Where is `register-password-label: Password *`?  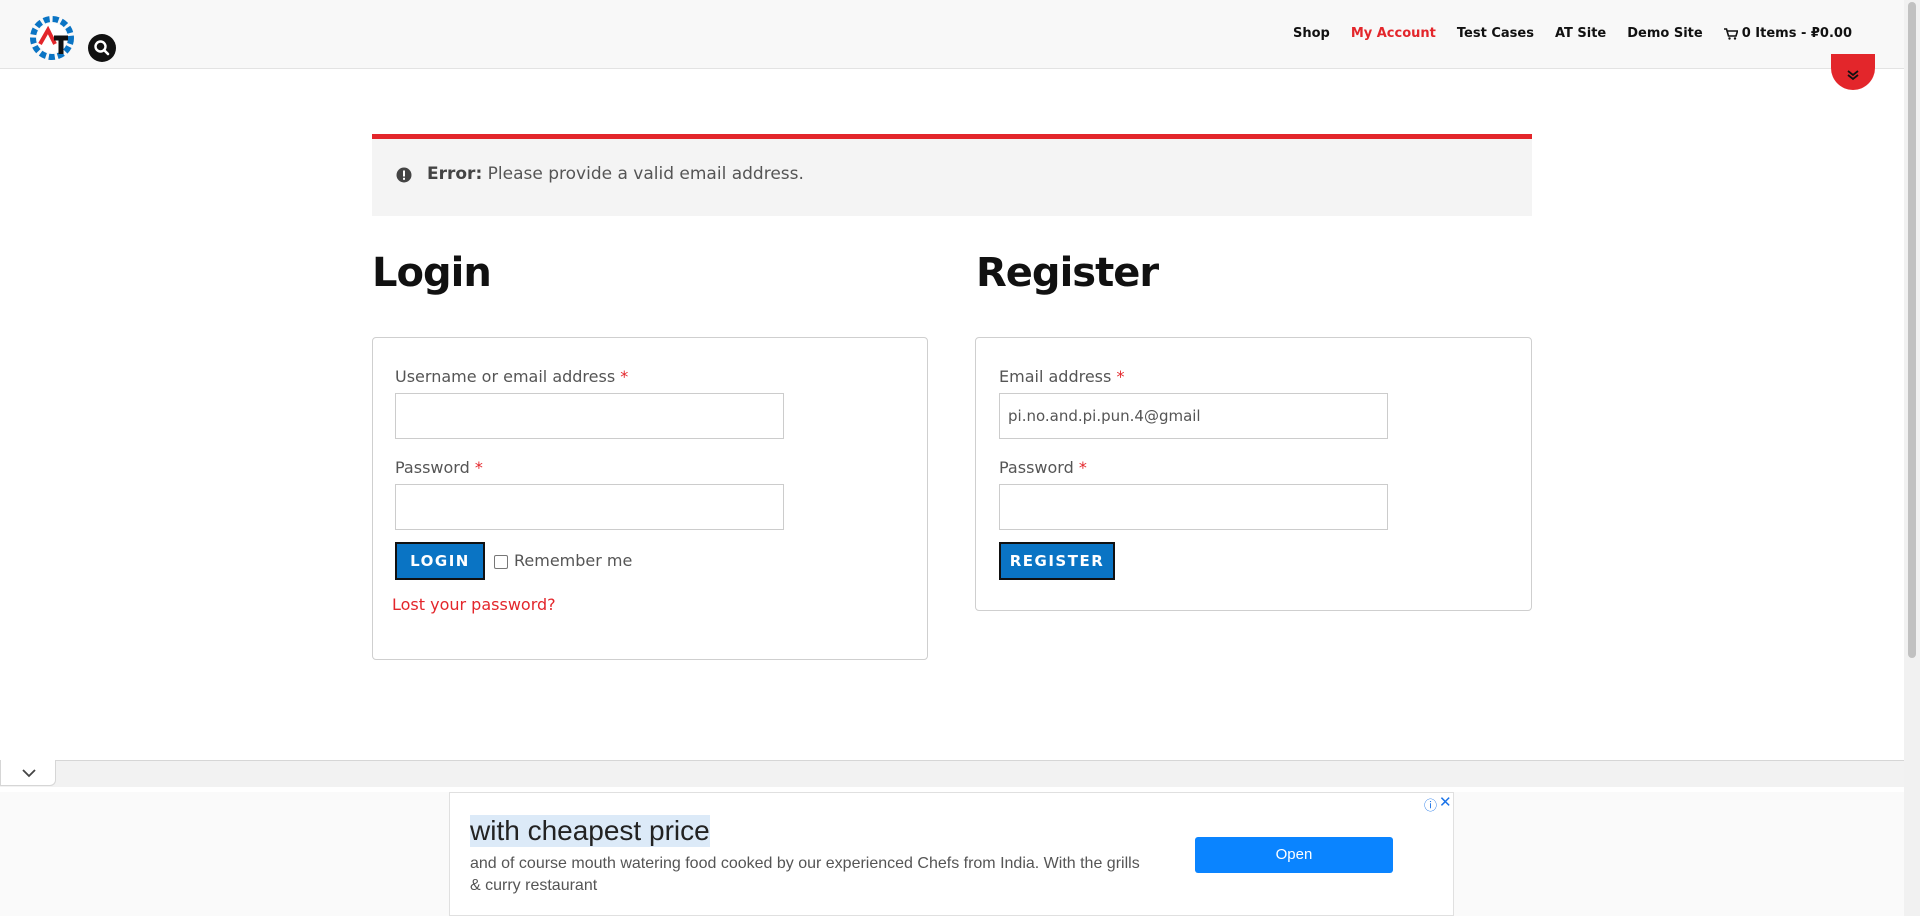
register-password-label: Password * is located at coordinates (1043, 467).